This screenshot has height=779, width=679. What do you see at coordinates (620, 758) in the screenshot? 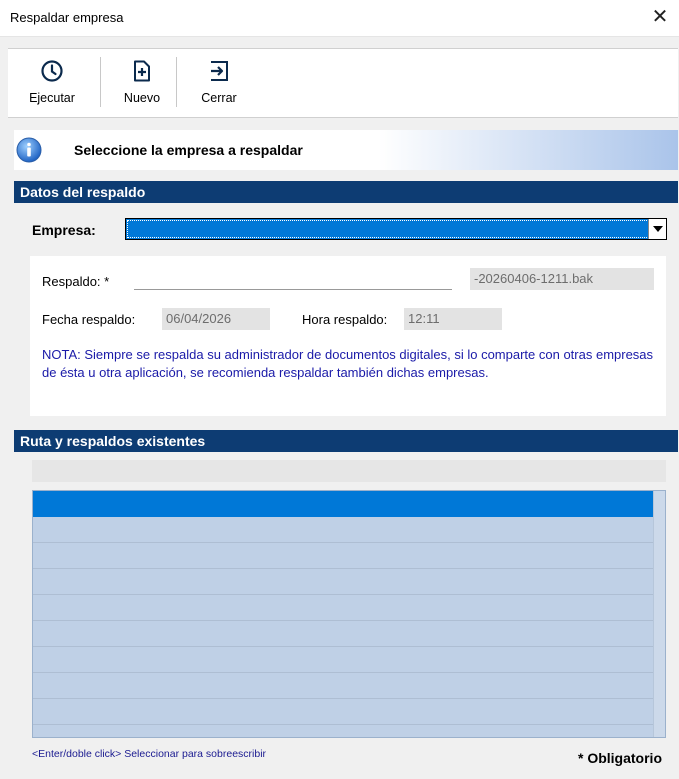
I see `required-note: * Obligatorio` at bounding box center [620, 758].